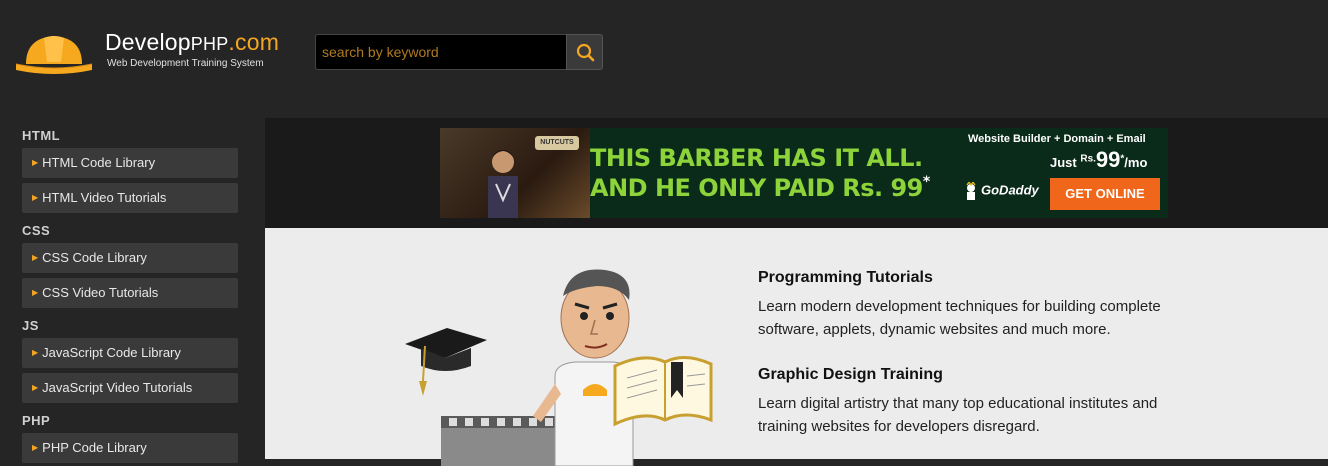 Image resolution: width=1328 pixels, height=466 pixels. What do you see at coordinates (30, 325) in the screenshot?
I see `sidebar-heading-js: JS` at bounding box center [30, 325].